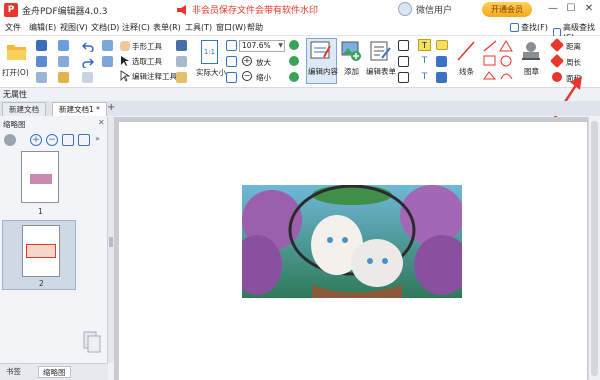 The image size is (600, 380). I want to click on line-tool-icon, so click(466, 51).